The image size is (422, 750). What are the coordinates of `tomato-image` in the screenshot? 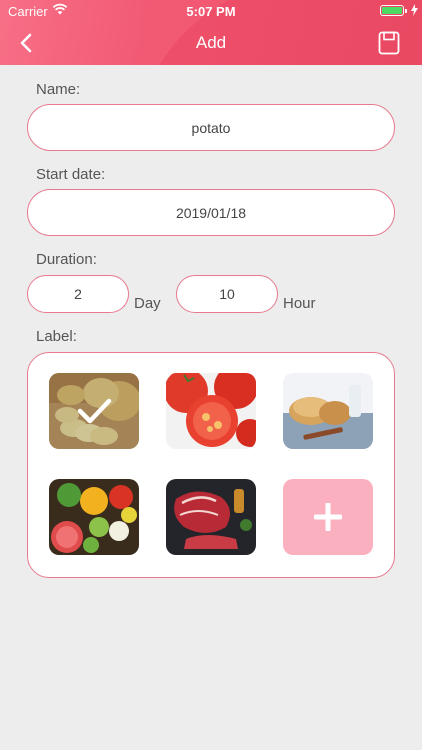 It's located at (211, 411).